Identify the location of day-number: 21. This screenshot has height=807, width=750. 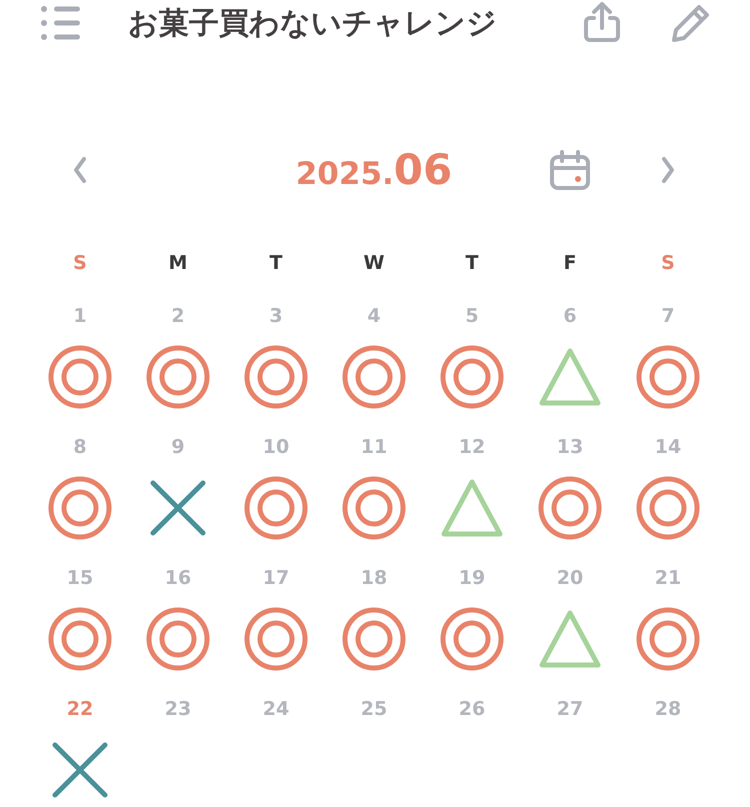
(668, 578).